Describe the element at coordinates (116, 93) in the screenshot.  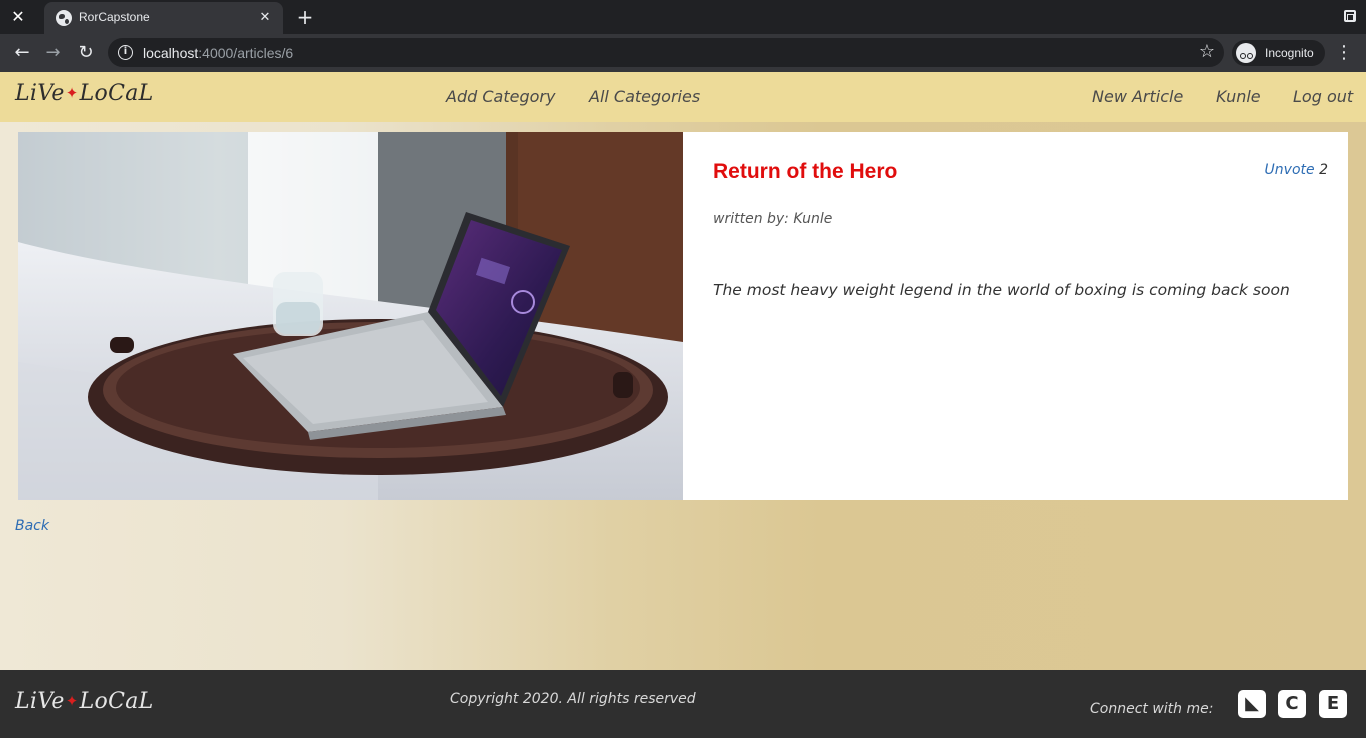
I see `brand-right: LoCaL` at that location.